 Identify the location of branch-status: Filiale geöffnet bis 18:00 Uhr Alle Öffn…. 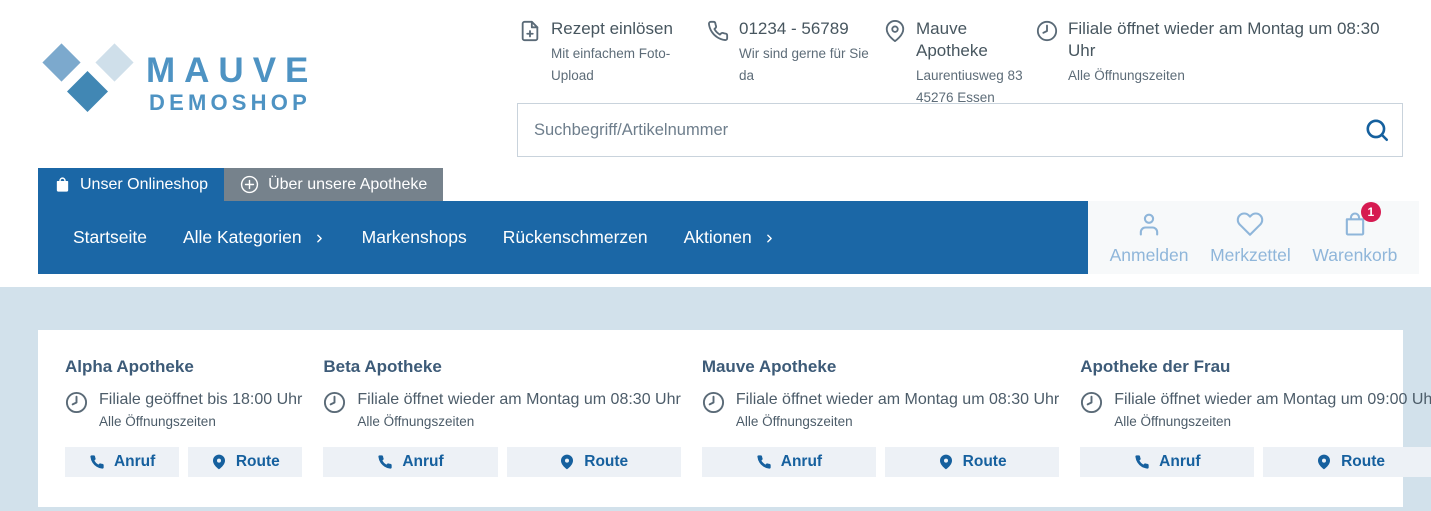
(183, 410).